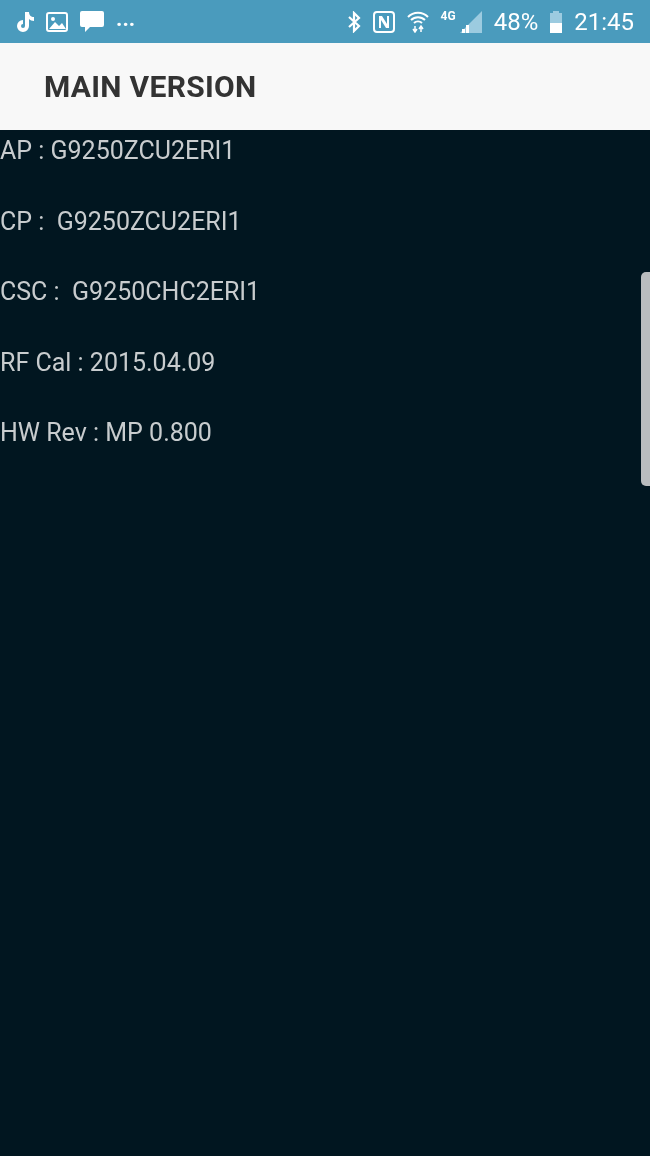 The width and height of the screenshot is (650, 1156). What do you see at coordinates (417, 21) in the screenshot?
I see `wifi-icon` at bounding box center [417, 21].